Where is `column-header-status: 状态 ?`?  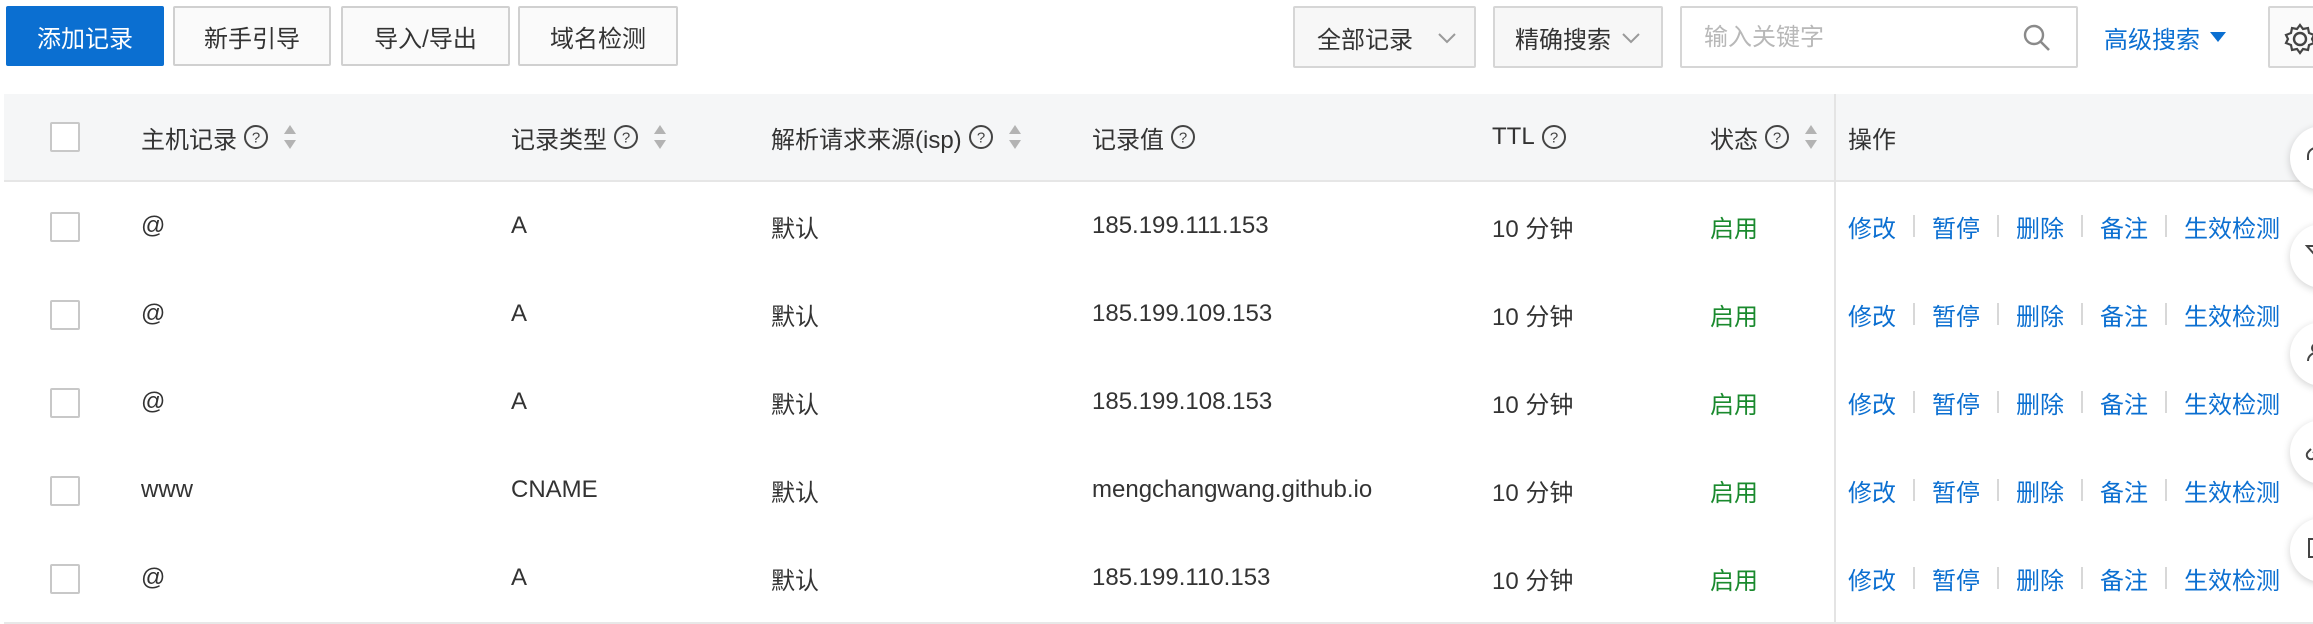 column-header-status: 状态 ? is located at coordinates (1765, 137).